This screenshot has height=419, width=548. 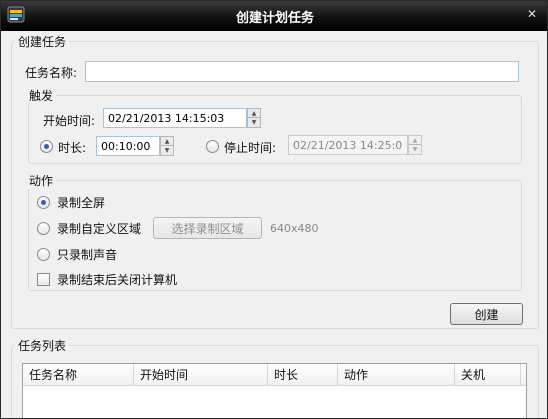 What do you see at coordinates (128, 146) in the screenshot?
I see `duration-input` at bounding box center [128, 146].